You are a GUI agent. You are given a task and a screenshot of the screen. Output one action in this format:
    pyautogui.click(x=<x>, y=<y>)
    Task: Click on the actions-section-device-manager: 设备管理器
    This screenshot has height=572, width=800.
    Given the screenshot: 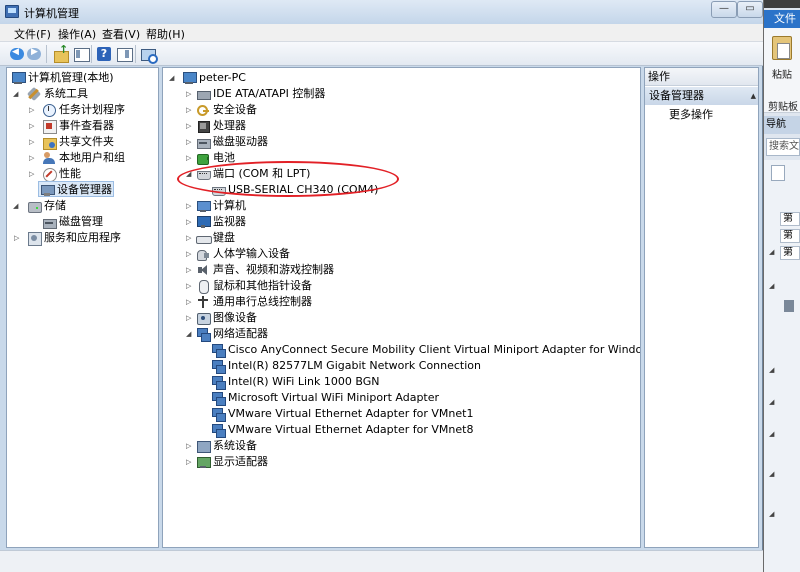 What is the action you would take?
    pyautogui.click(x=701, y=96)
    